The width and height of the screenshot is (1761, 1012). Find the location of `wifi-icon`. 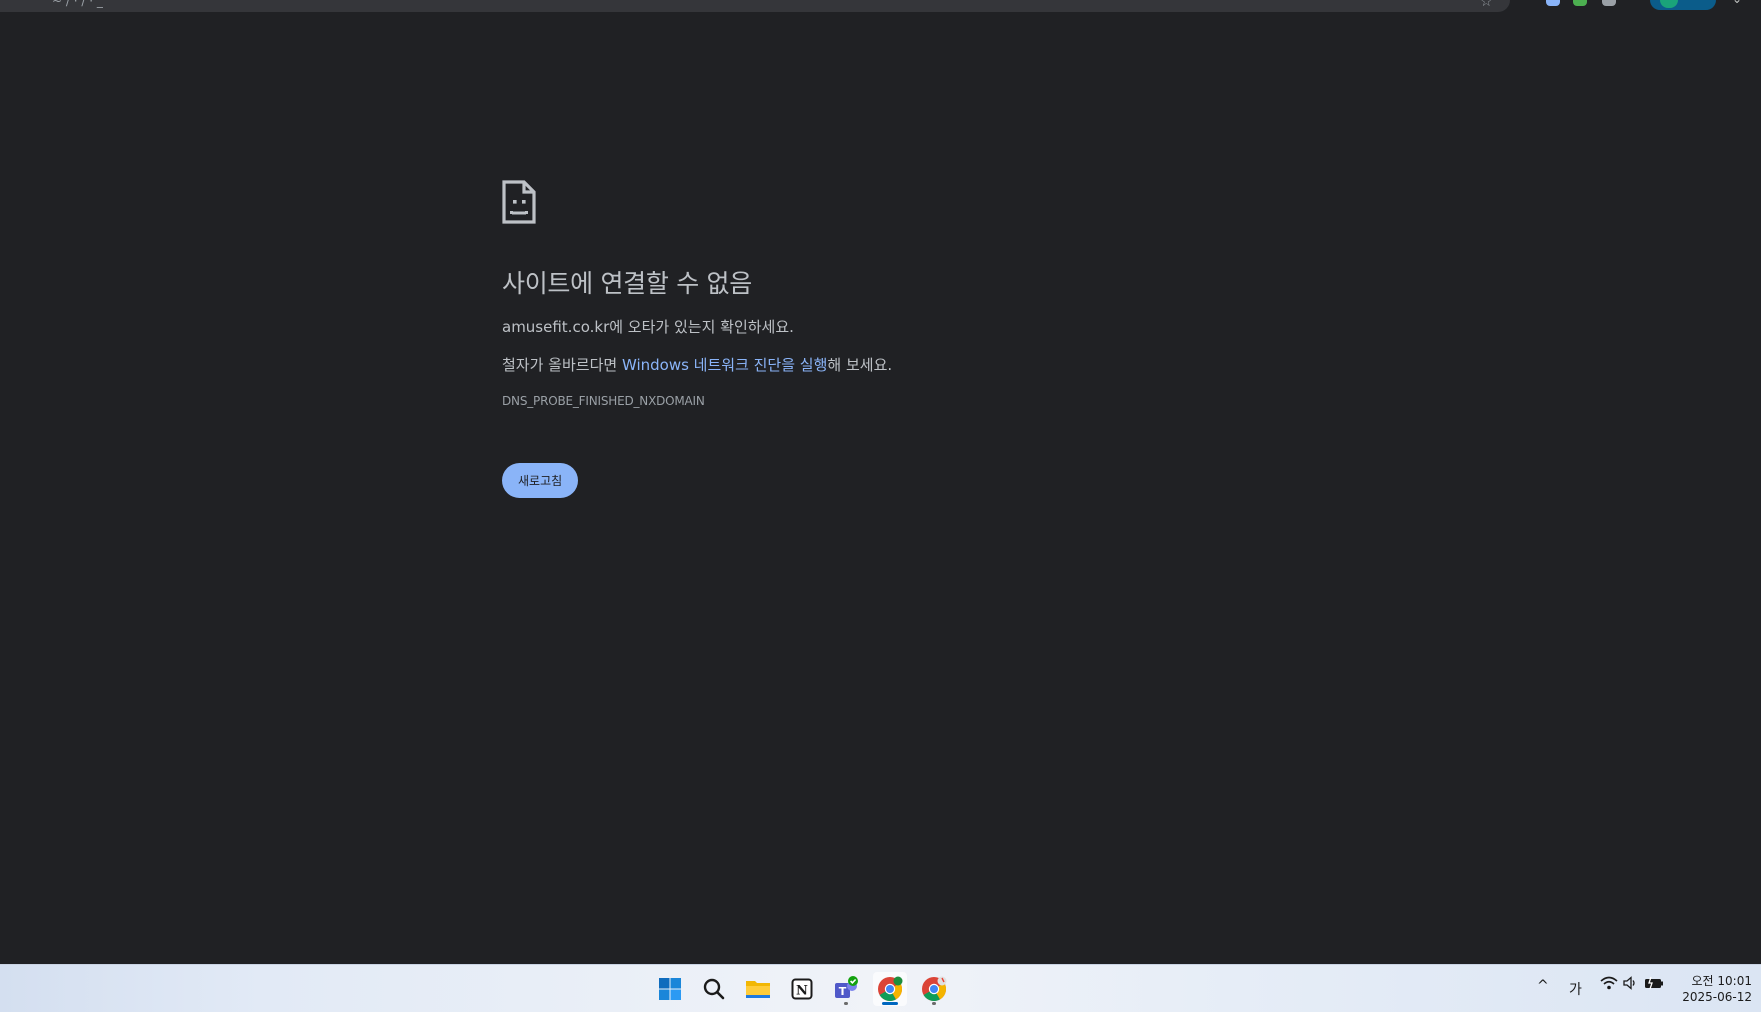

wifi-icon is located at coordinates (1609, 985).